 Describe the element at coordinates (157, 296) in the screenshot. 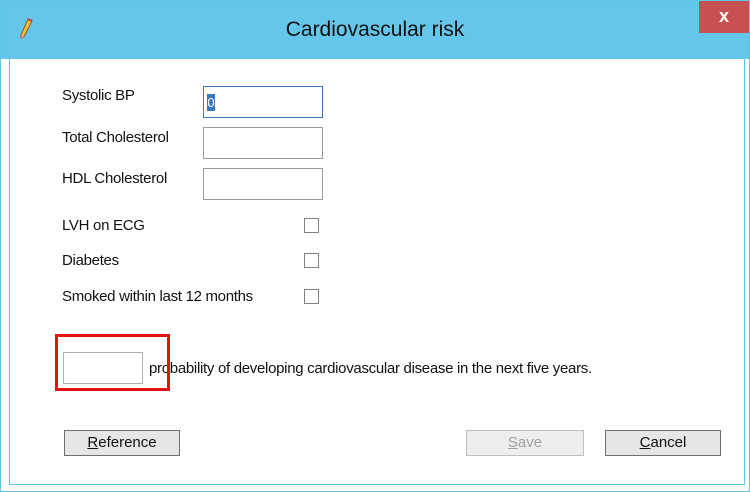

I see `smoked-label: Smoked within last 12 months` at that location.